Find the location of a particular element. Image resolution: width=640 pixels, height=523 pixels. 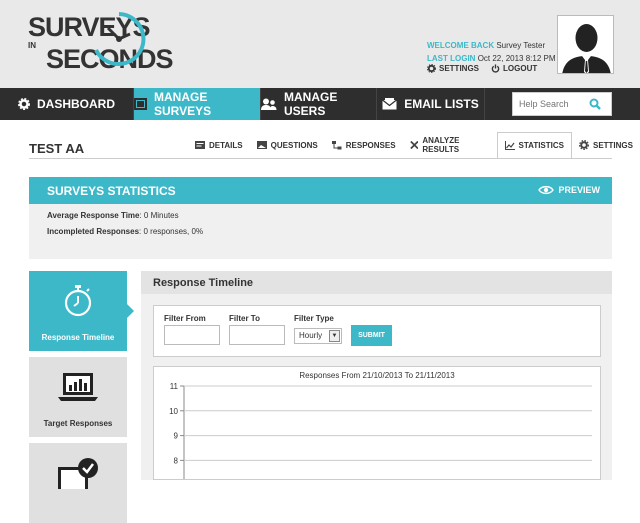

avatar is located at coordinates (585, 44).